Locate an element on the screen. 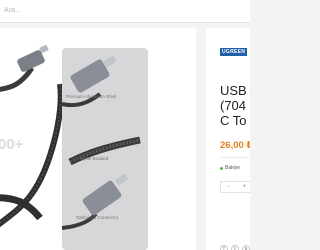 This screenshot has width=320, height=250. quantity-stepper: - + is located at coordinates (235, 187).